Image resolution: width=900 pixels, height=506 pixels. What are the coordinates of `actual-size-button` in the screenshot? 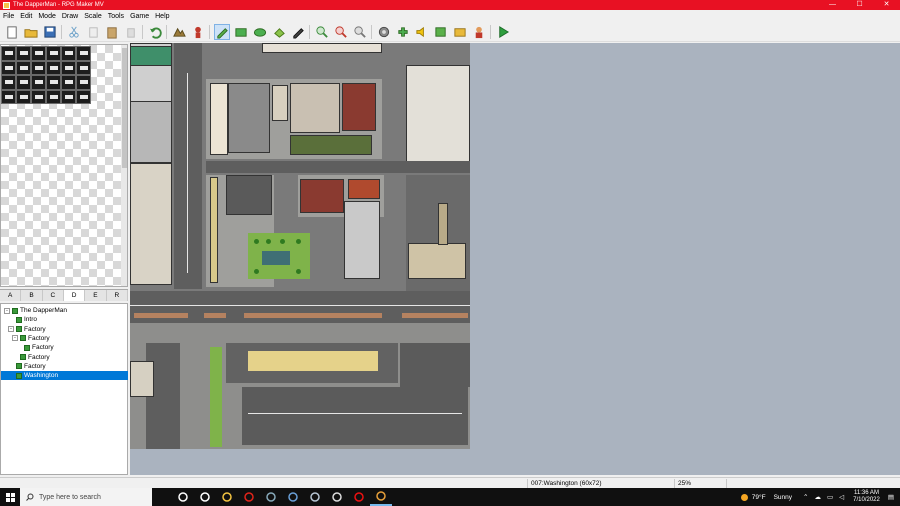 It's located at (360, 32).